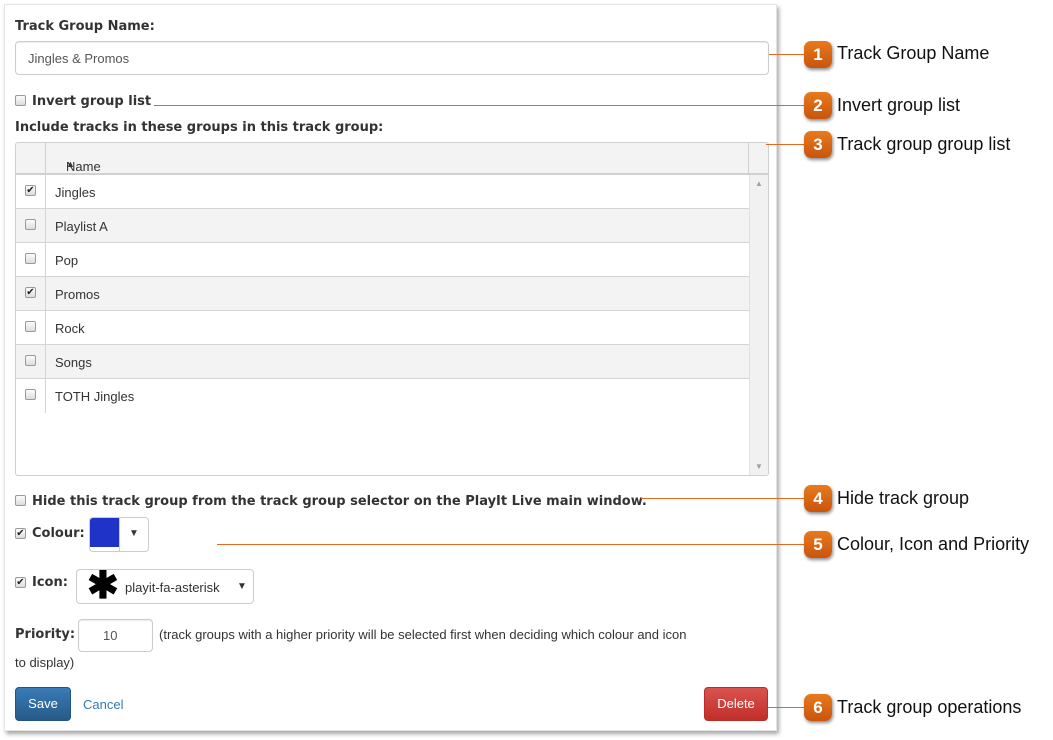 This screenshot has width=1053, height=740. What do you see at coordinates (759, 466) in the screenshot?
I see `scroll-down-icon: ▼` at bounding box center [759, 466].